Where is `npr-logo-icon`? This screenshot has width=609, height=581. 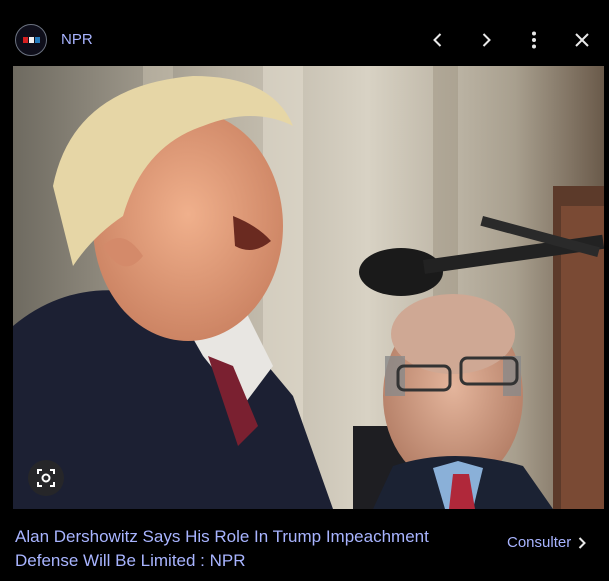
npr-logo-icon is located at coordinates (31, 40).